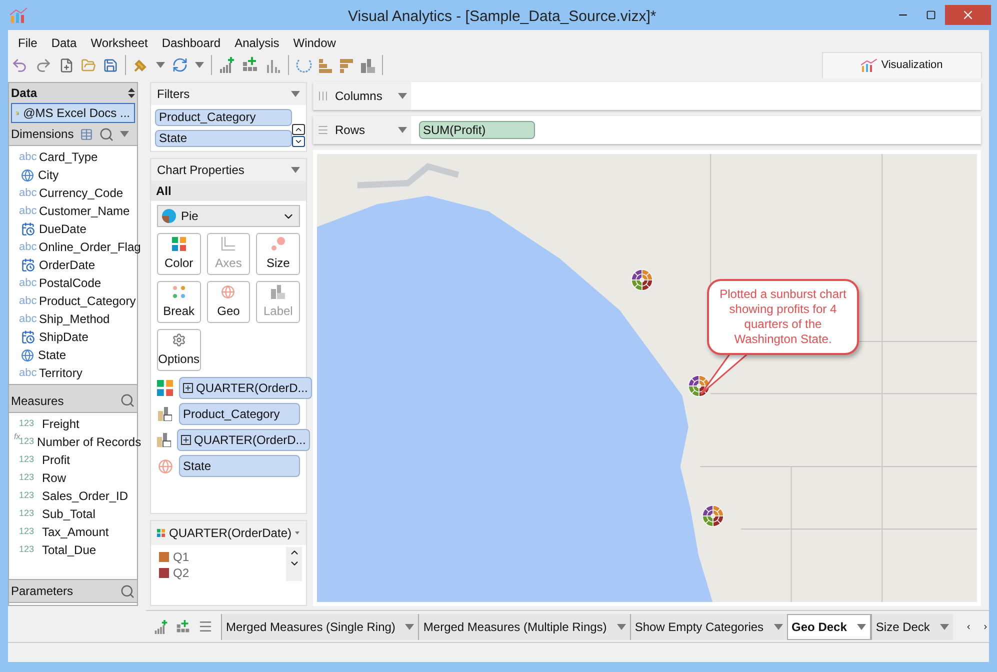  What do you see at coordinates (43, 65) in the screenshot?
I see `redo-icon` at bounding box center [43, 65].